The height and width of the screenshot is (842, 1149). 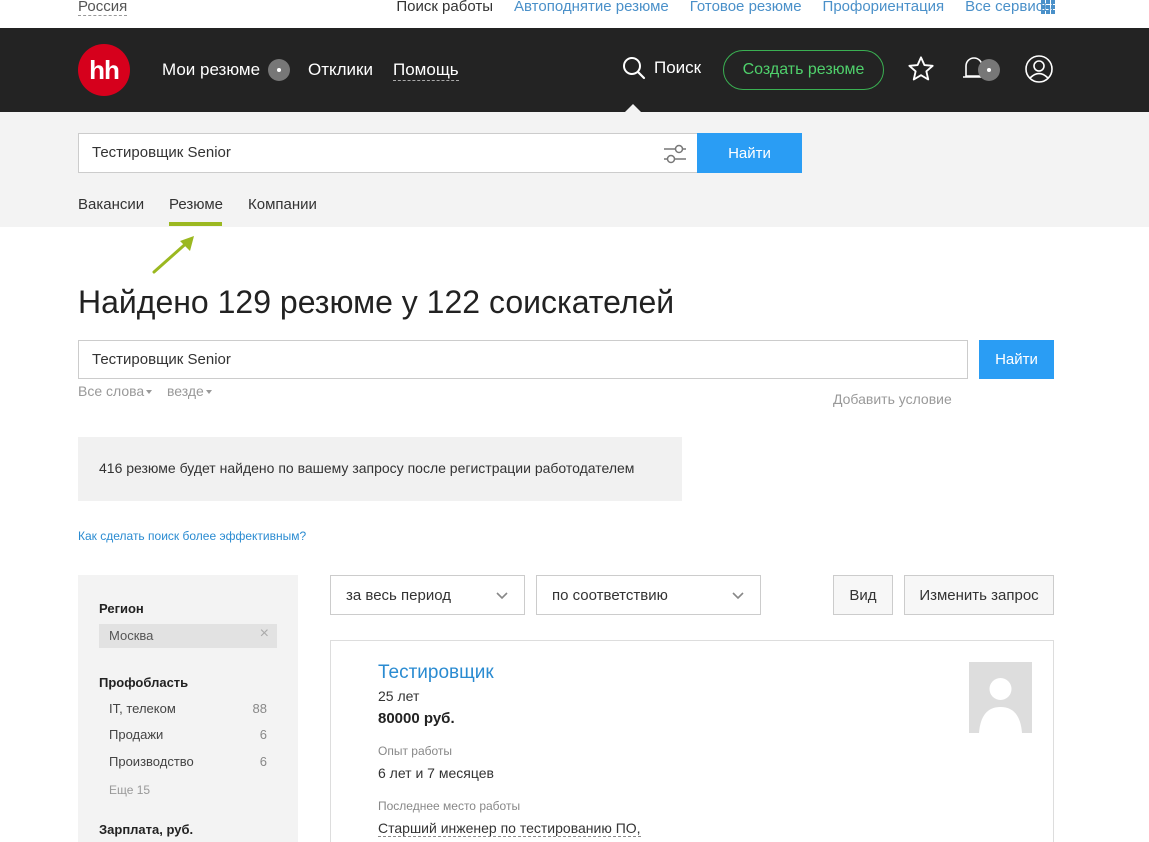 I want to click on nav-help: Помощь, so click(x=426, y=70).